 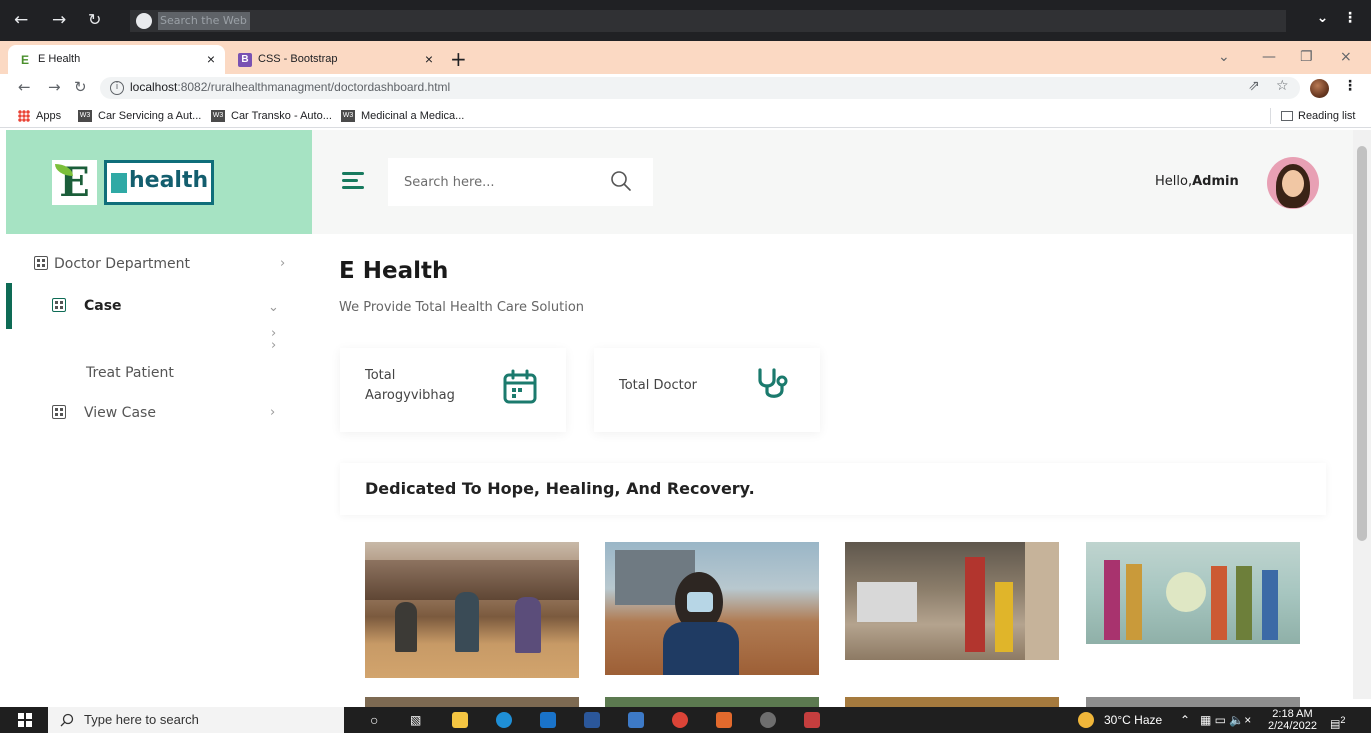 I want to click on web-search-placeholder: Search the Web, so click(x=204, y=21).